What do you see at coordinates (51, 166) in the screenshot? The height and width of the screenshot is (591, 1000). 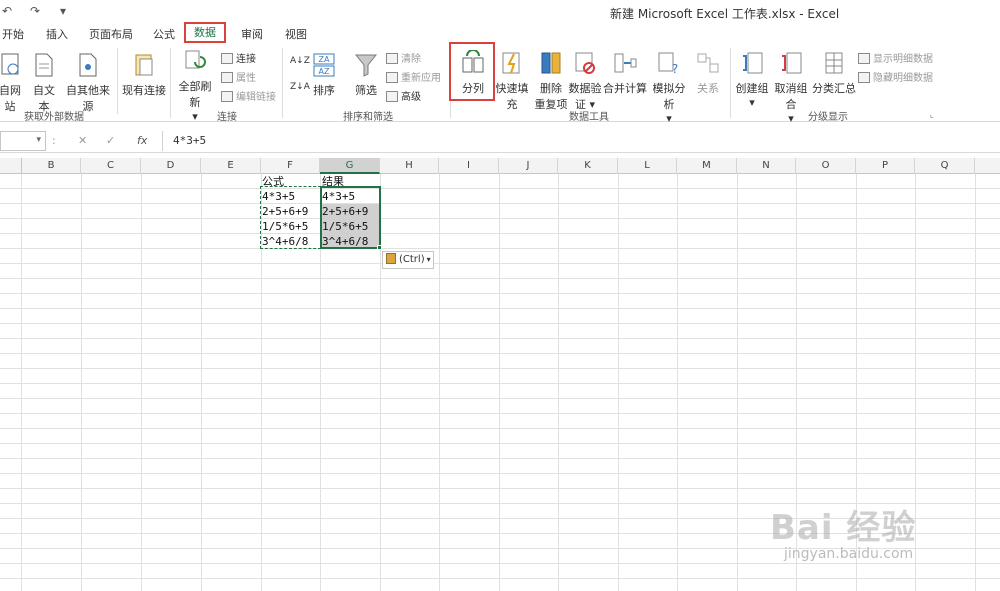 I see `column-header: B` at bounding box center [51, 166].